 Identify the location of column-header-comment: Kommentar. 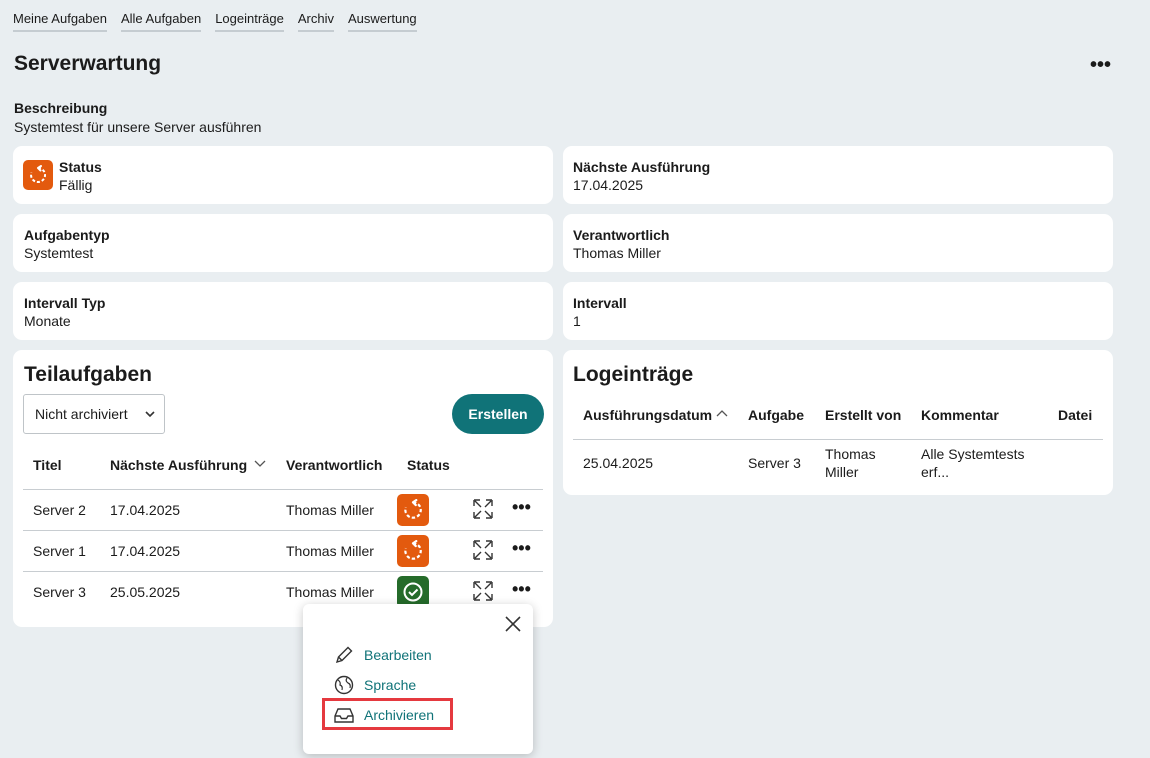
(960, 415).